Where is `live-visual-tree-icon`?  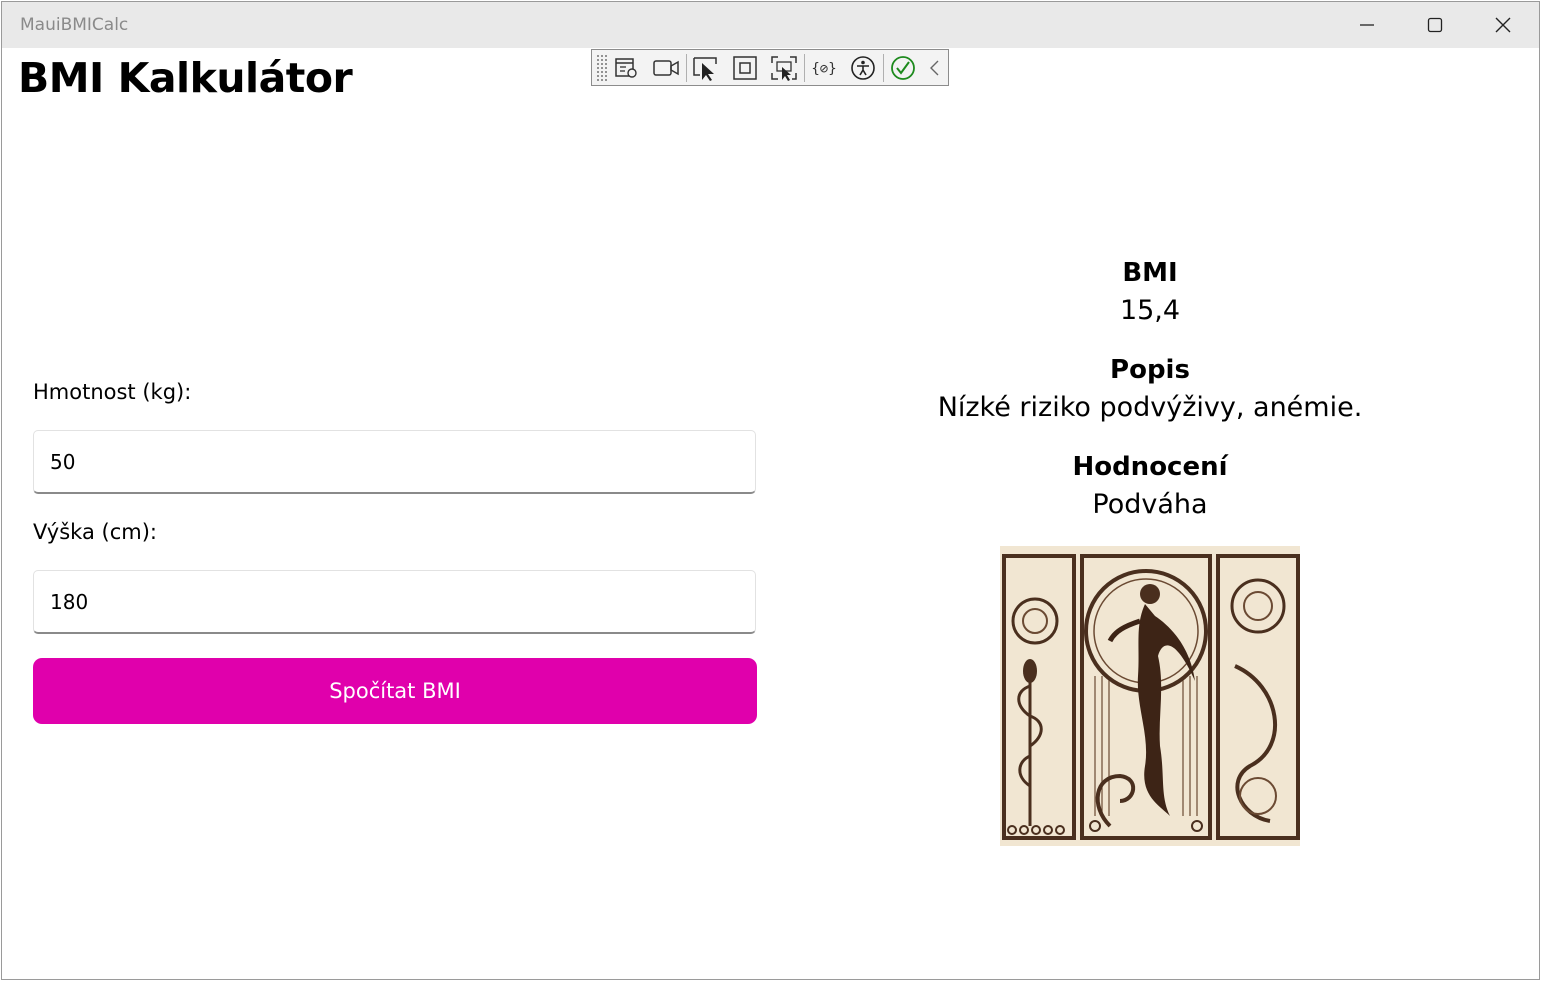
live-visual-tree-icon is located at coordinates (626, 67).